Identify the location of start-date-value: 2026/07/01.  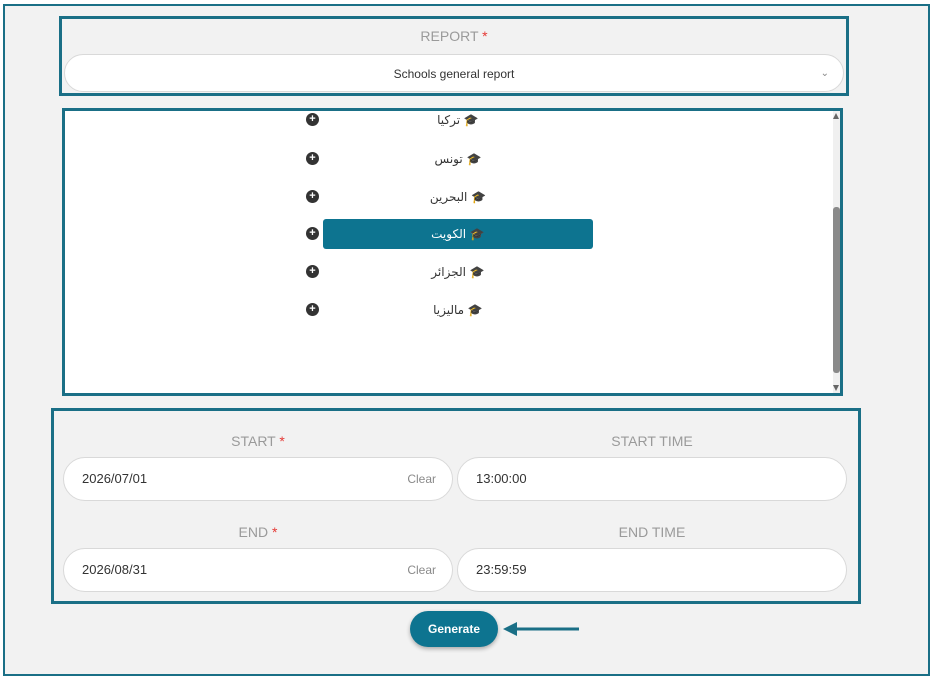
(115, 478).